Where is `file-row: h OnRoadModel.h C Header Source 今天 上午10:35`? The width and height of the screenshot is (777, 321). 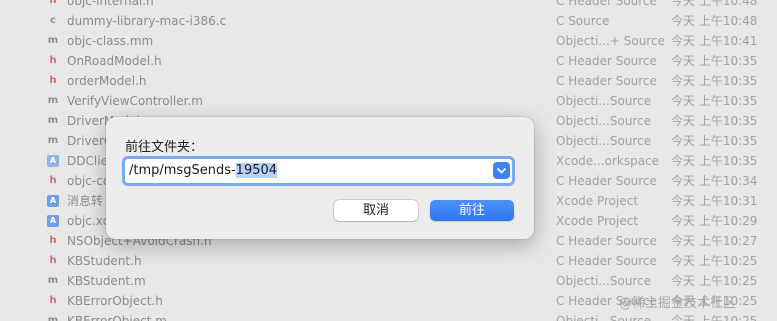
file-row: h OnRoadModel.h C Header Source 今天 上午10:35 is located at coordinates (388, 61).